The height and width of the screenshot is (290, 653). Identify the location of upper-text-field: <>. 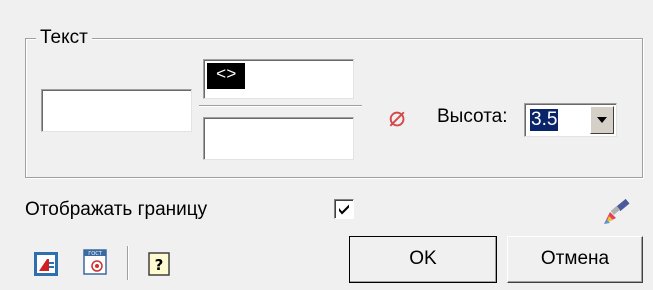
(278, 79).